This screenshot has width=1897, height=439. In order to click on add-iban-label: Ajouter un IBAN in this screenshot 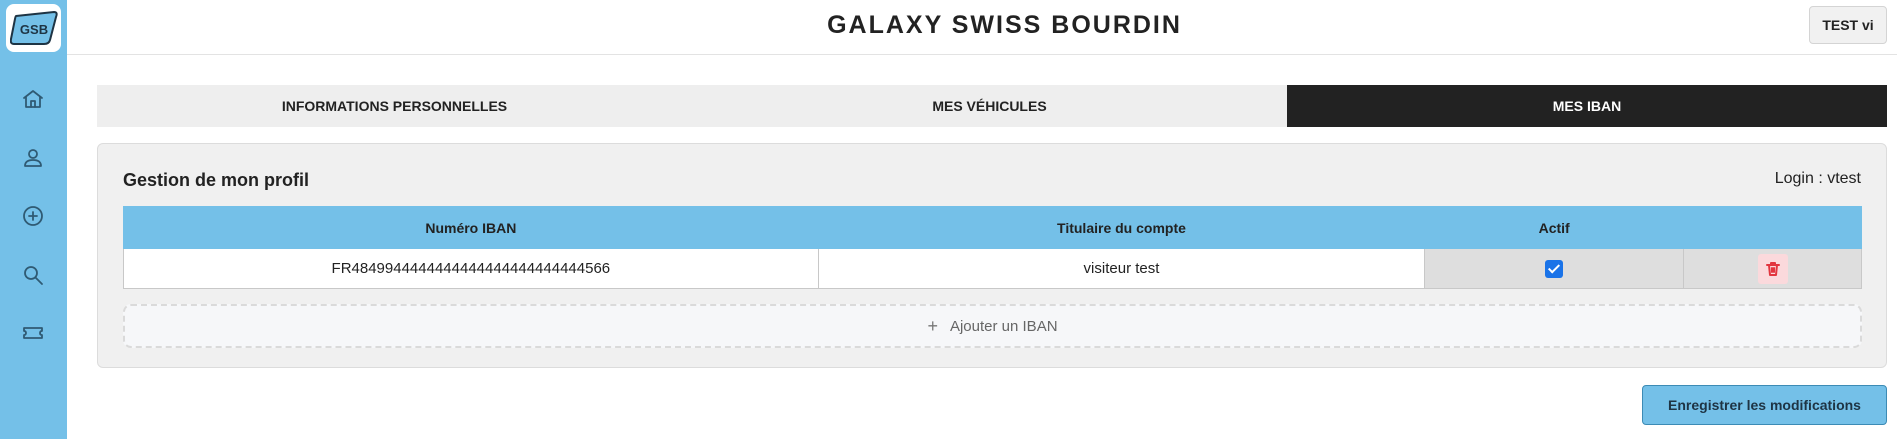, I will do `click(1003, 326)`.